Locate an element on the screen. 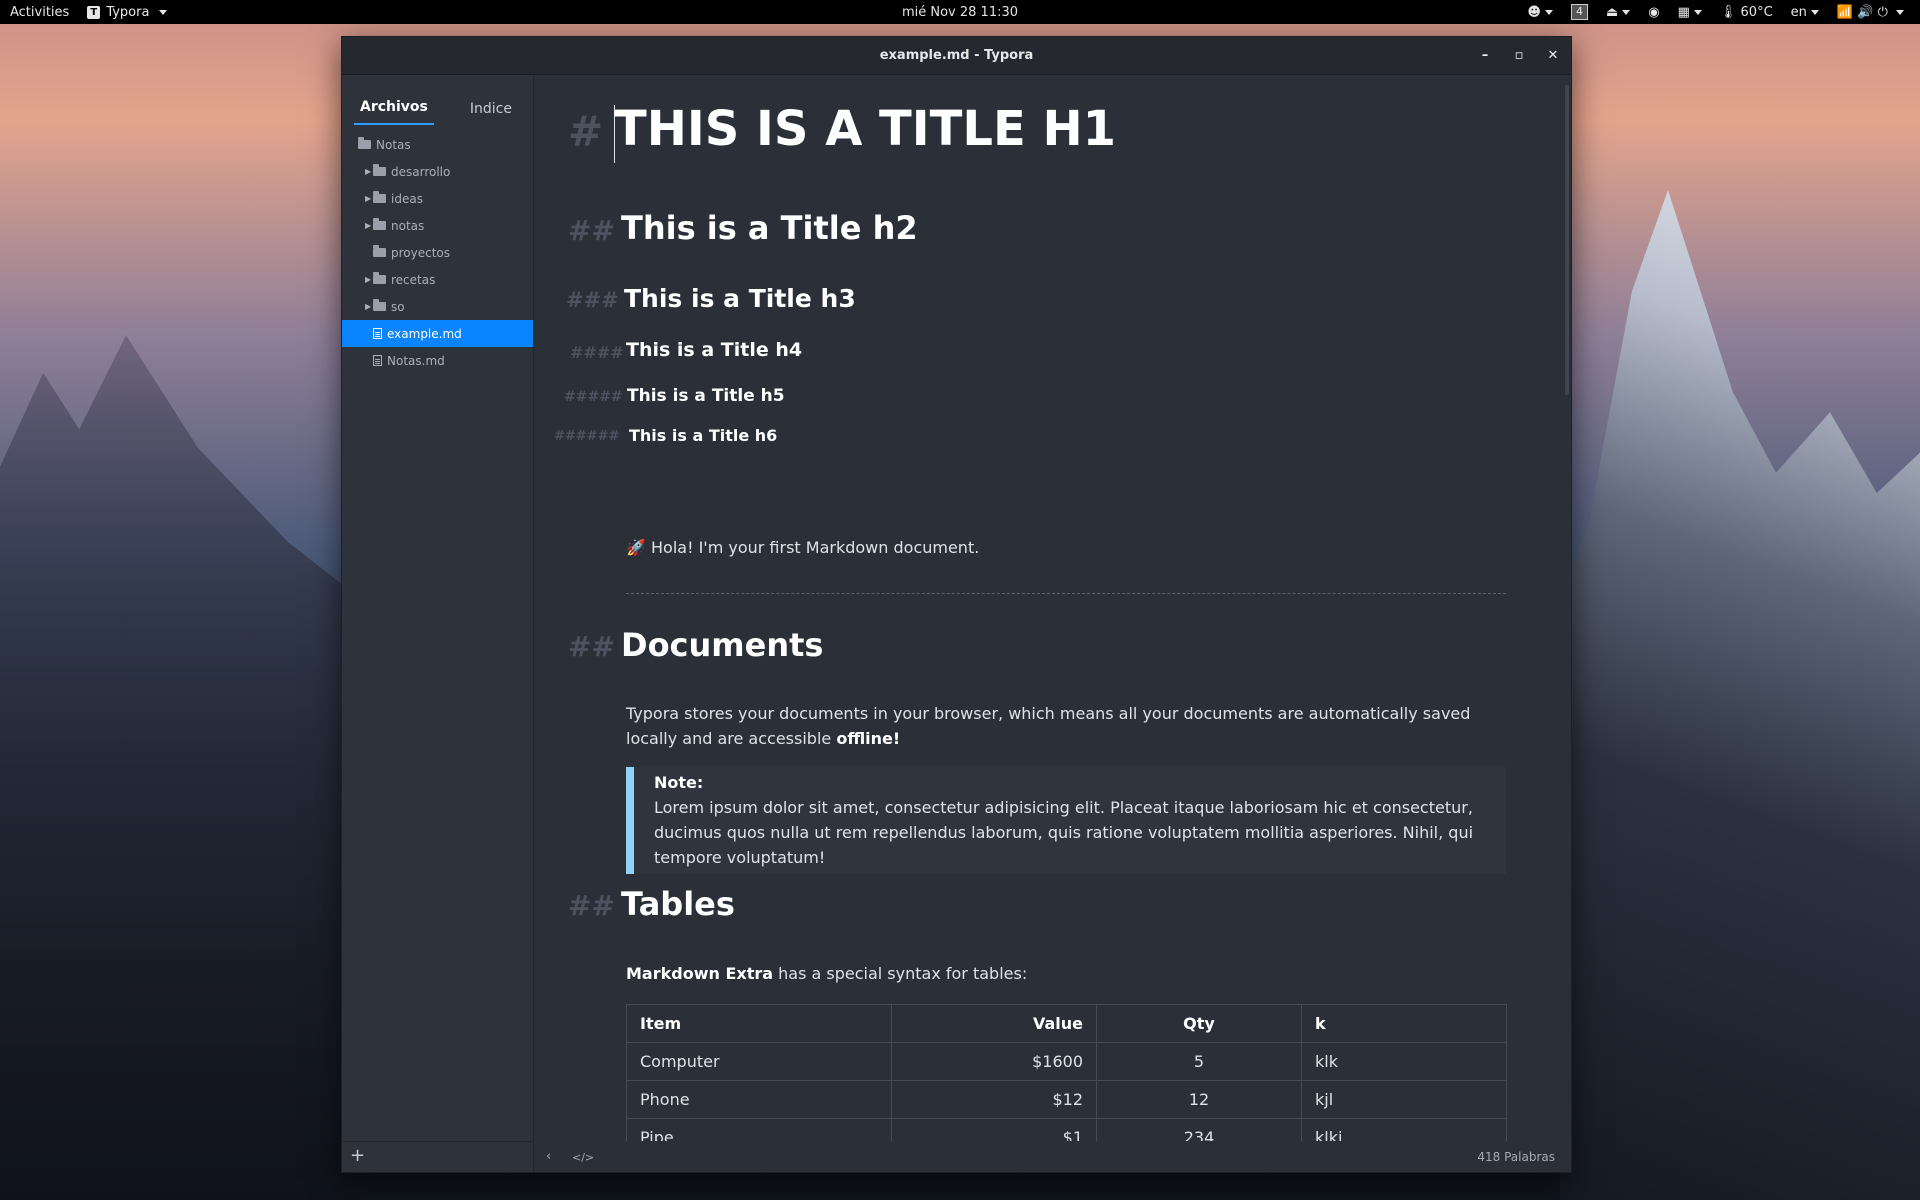 The width and height of the screenshot is (1920, 1200). heading-h2: This is a Title h2 is located at coordinates (769, 228).